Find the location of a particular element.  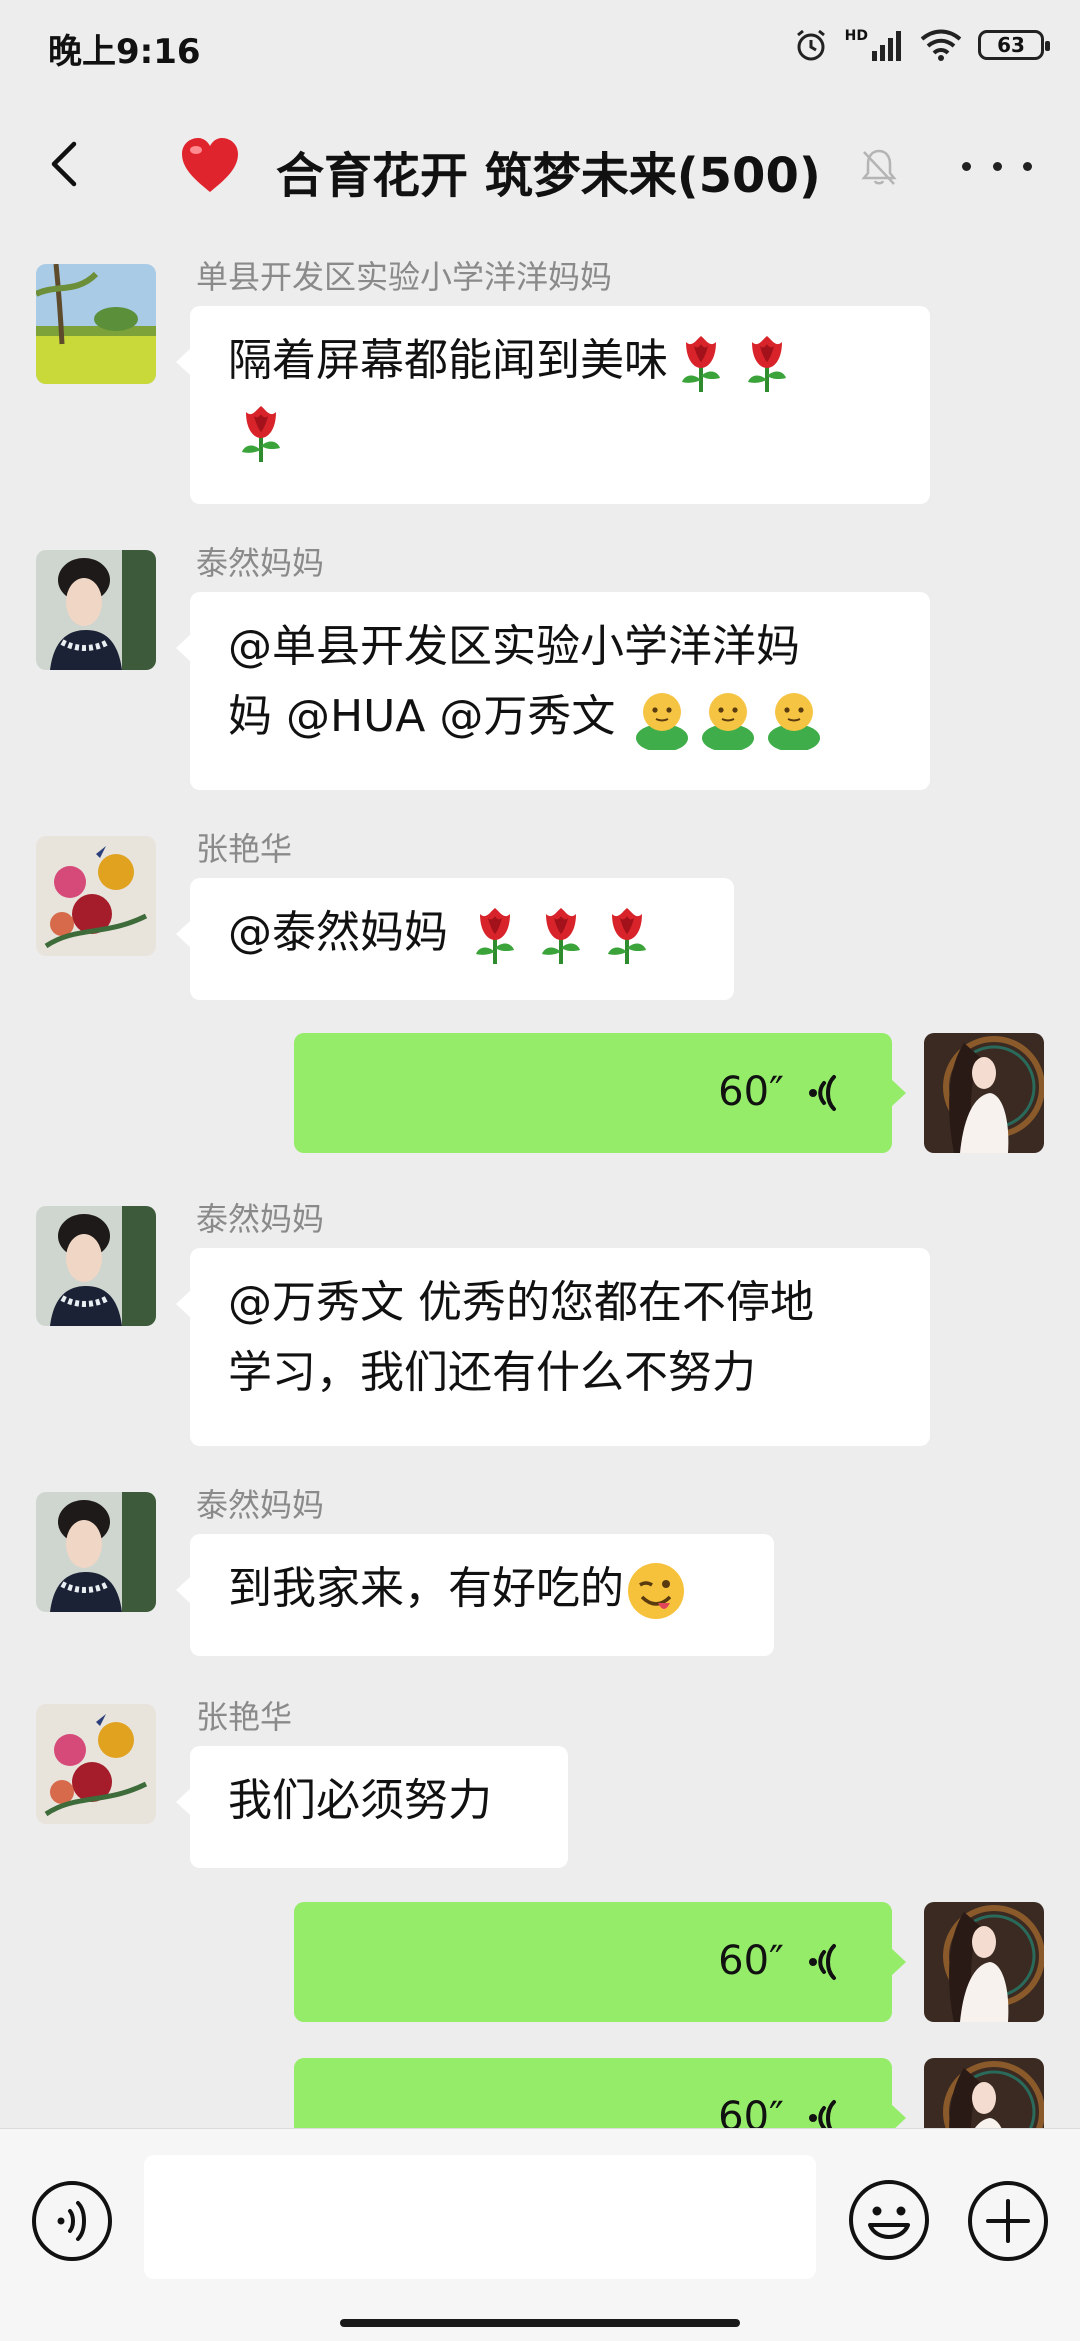

winking-face-icon is located at coordinates (656, 1591).